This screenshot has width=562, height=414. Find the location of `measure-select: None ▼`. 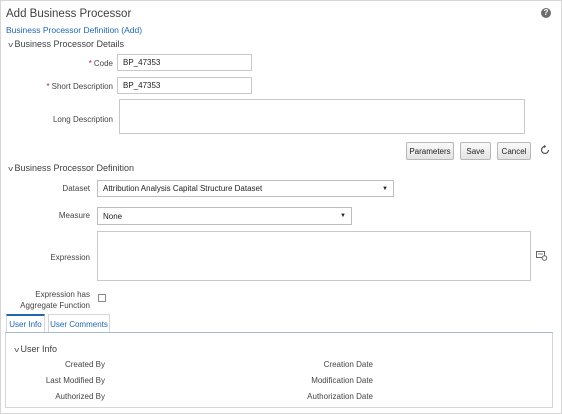

measure-select: None ▼ is located at coordinates (224, 216).